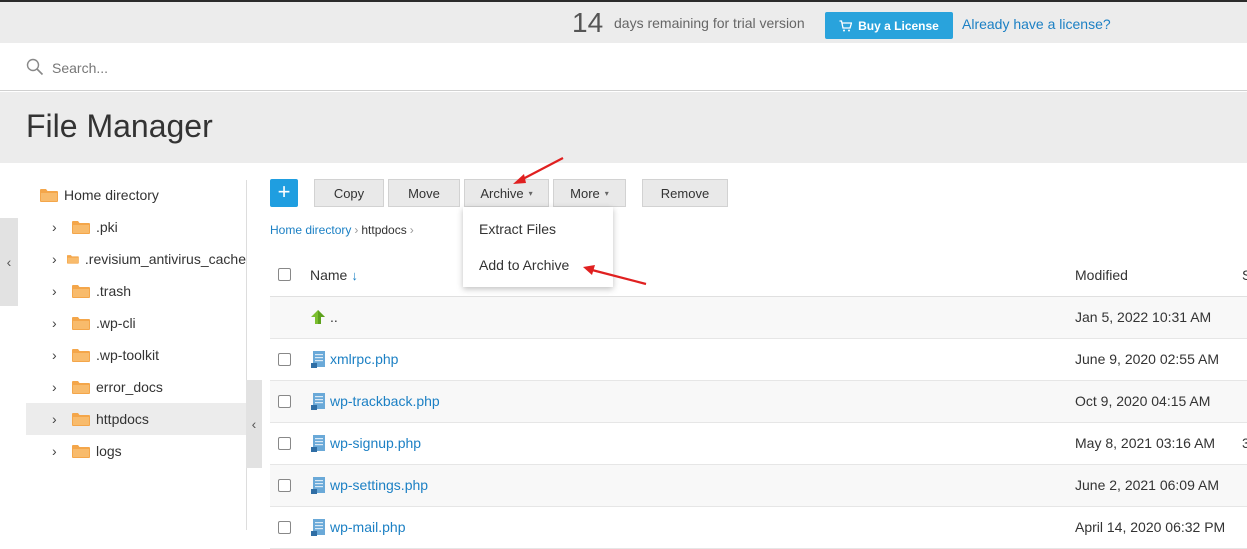 The width and height of the screenshot is (1247, 549). What do you see at coordinates (1143, 317) in the screenshot?
I see `file-modified: Jan 5, 2022 10:31 AM` at bounding box center [1143, 317].